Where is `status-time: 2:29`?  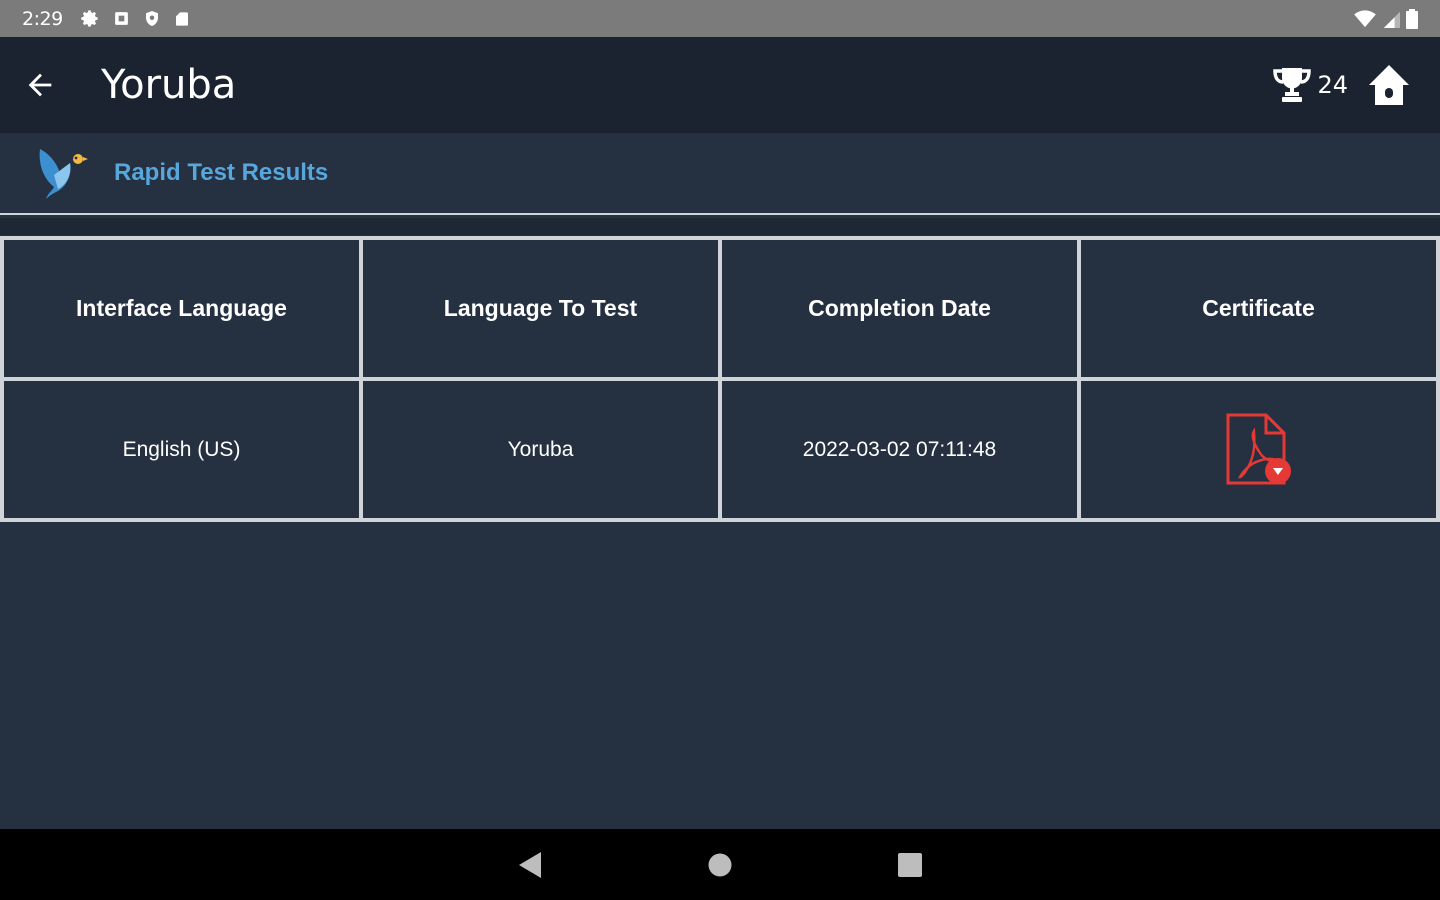 status-time: 2:29 is located at coordinates (42, 18).